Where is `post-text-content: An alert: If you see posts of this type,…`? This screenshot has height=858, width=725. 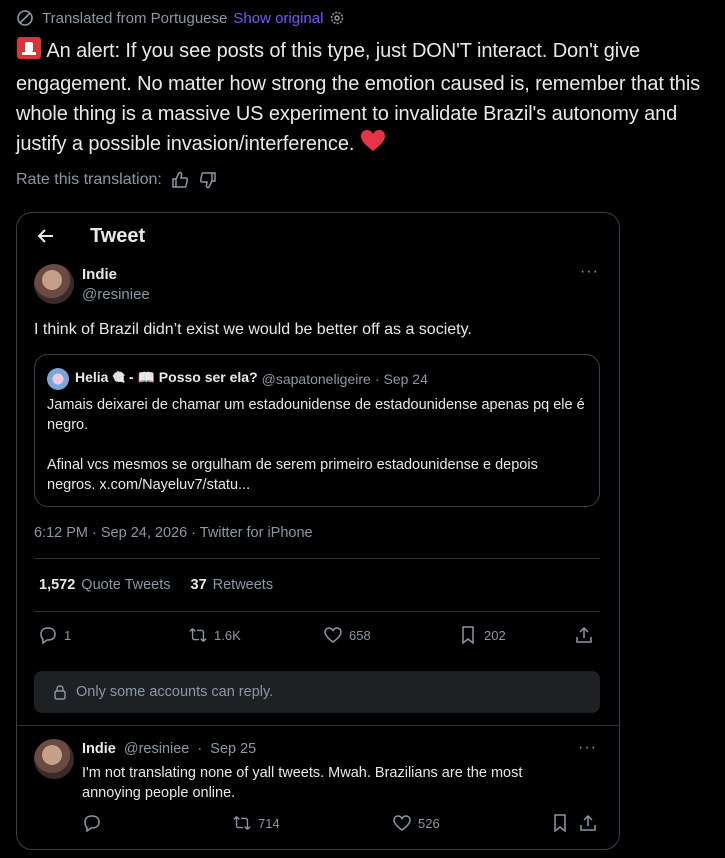
post-text-content: An alert: If you see posts of this type,… is located at coordinates (358, 97).